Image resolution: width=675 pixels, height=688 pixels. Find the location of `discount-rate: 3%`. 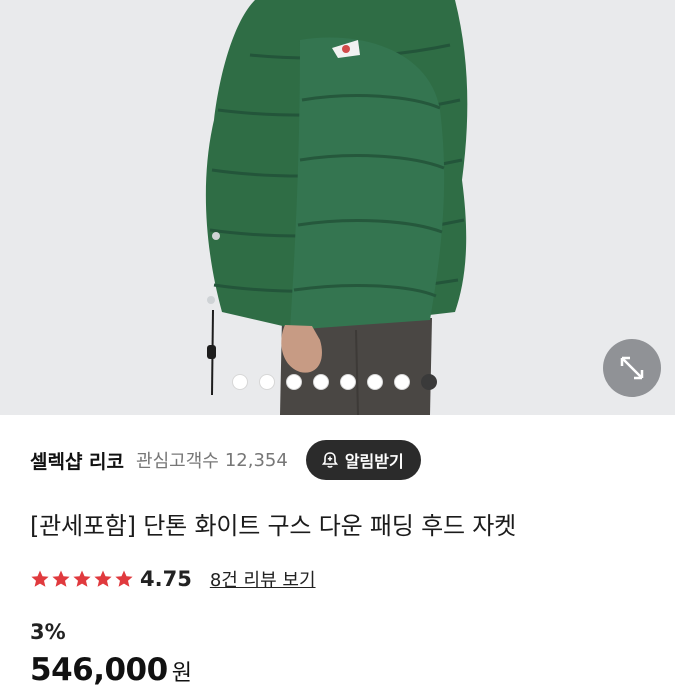

discount-rate: 3% is located at coordinates (48, 632).